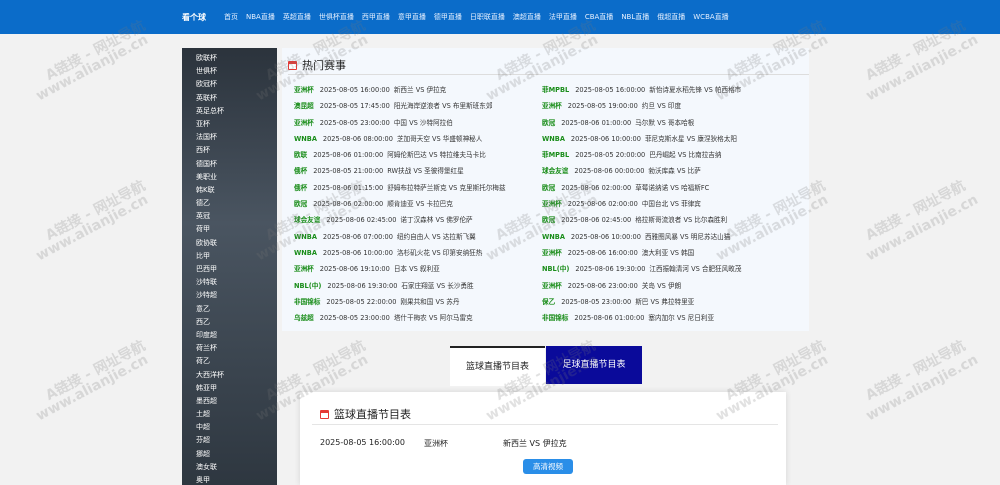 The height and width of the screenshot is (485, 1000). I want to click on event-teams: 阳光海岸逆浪者 VS 布里斯班东郊, so click(443, 106).